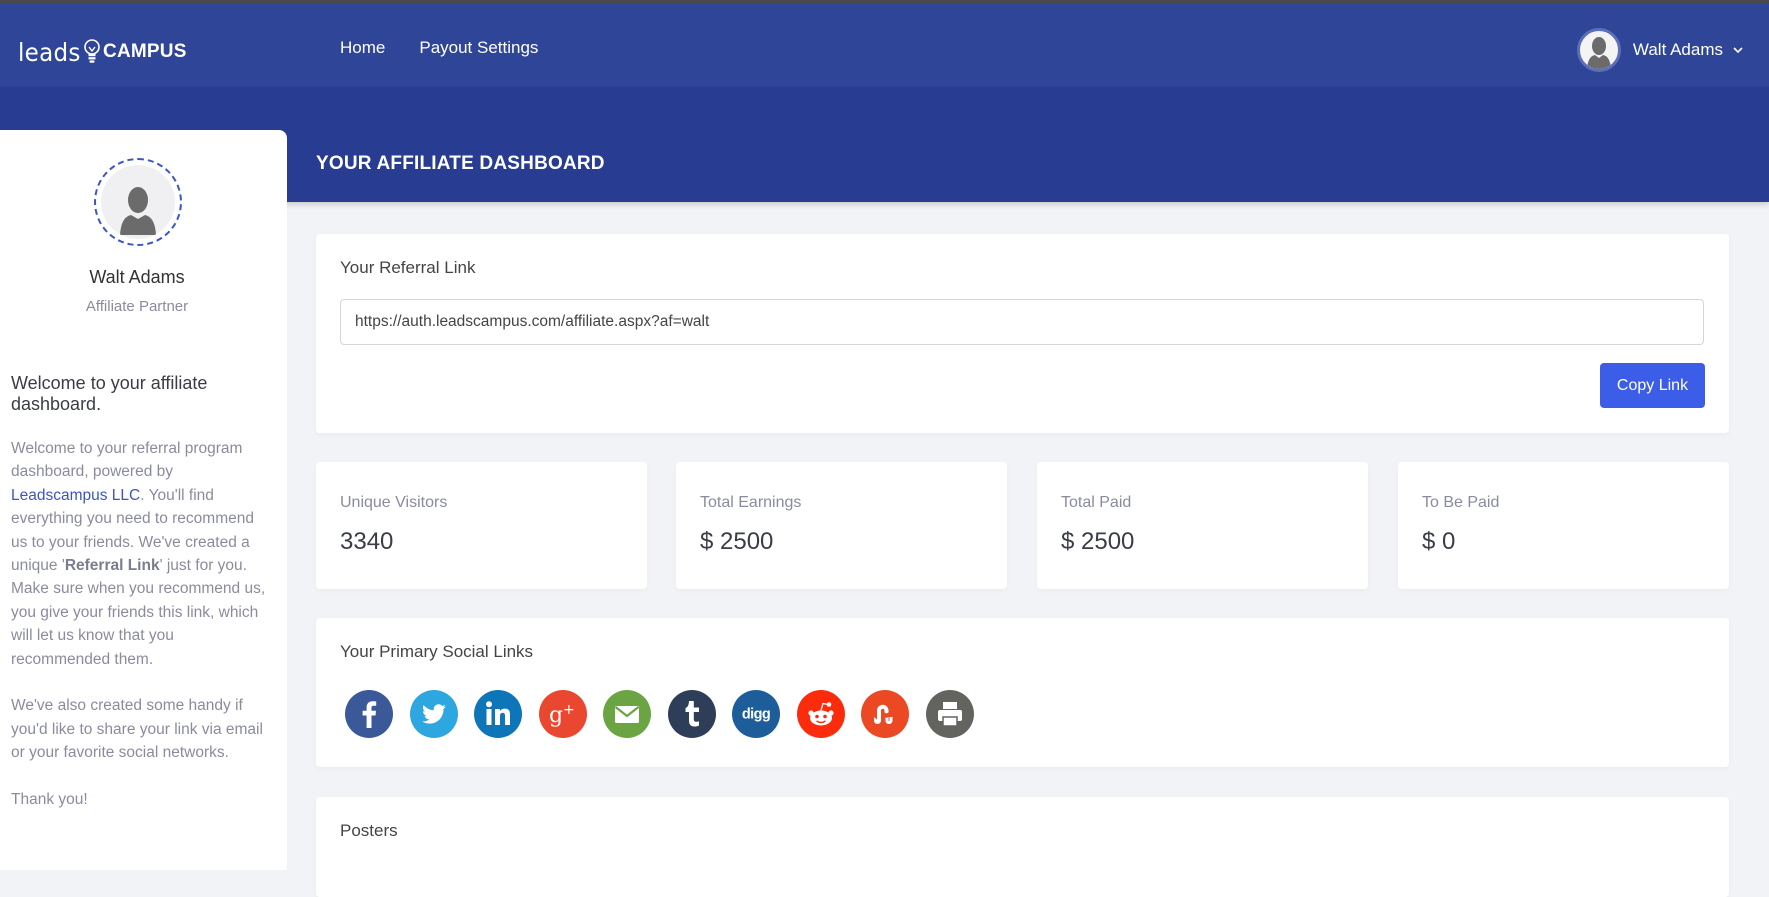  What do you see at coordinates (394, 502) in the screenshot?
I see `stat-label: Unique Visitors` at bounding box center [394, 502].